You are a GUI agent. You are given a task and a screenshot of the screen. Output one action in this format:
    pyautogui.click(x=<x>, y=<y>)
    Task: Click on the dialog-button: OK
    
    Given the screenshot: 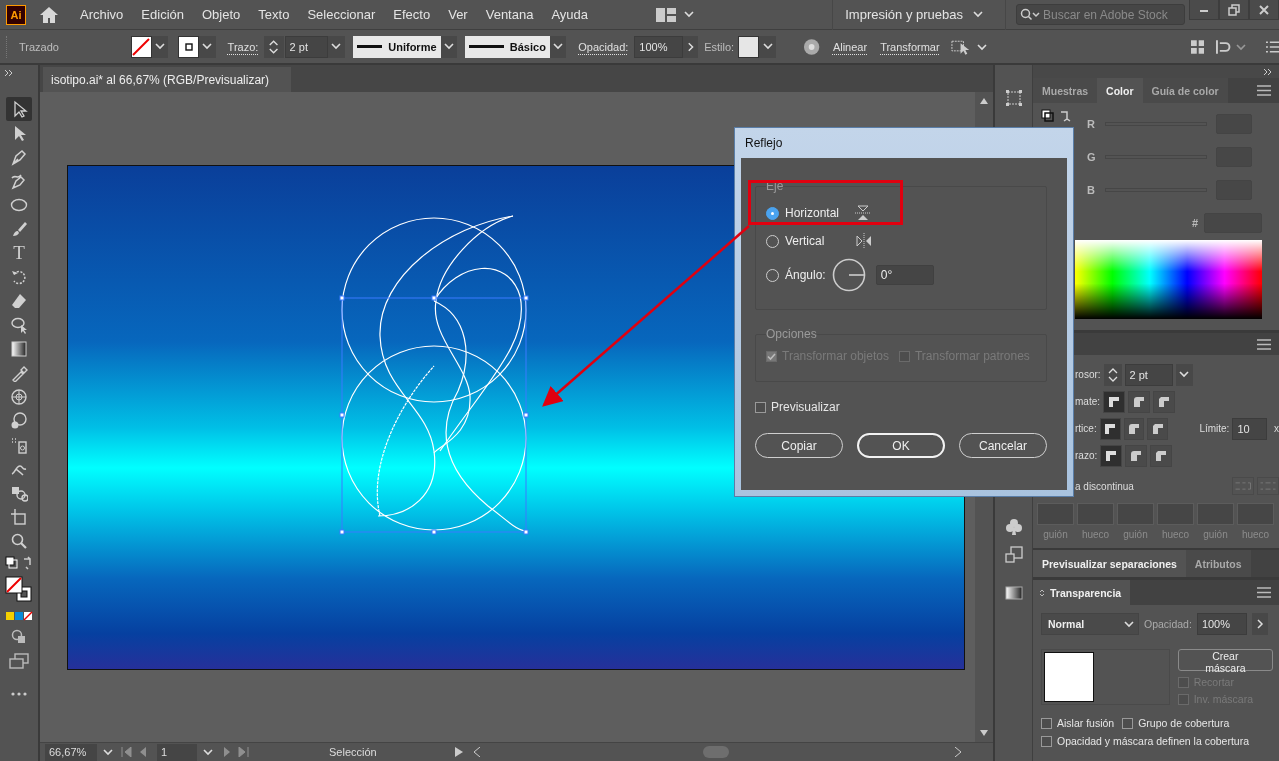 What is the action you would take?
    pyautogui.click(x=901, y=445)
    